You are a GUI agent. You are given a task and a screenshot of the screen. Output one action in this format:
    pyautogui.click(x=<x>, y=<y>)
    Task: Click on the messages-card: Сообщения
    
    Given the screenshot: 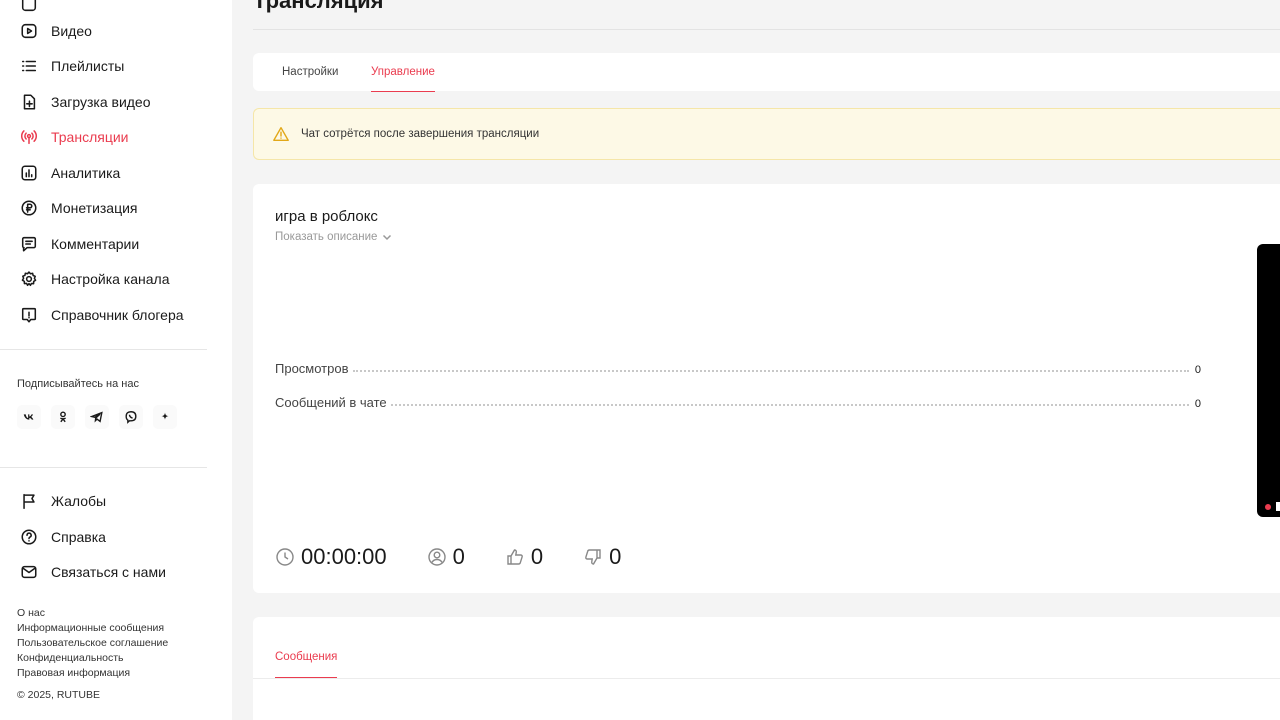 What is the action you would take?
    pyautogui.click(x=766, y=668)
    